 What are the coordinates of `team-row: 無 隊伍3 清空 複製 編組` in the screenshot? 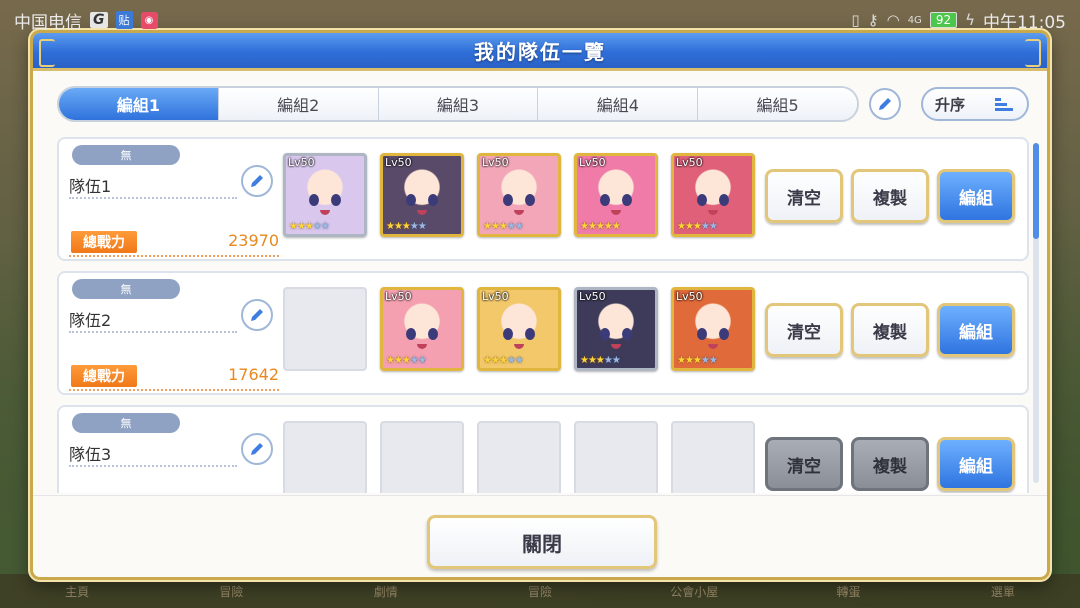 It's located at (543, 449).